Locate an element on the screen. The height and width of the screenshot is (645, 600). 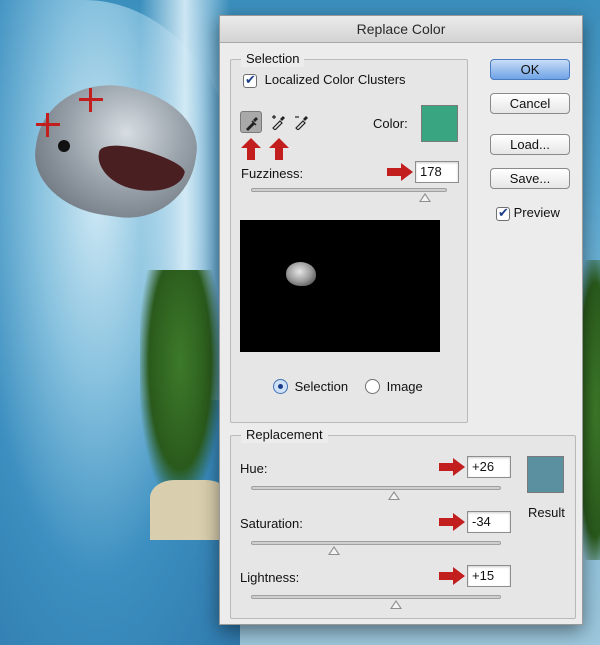
result-label: Result is located at coordinates (546, 512).